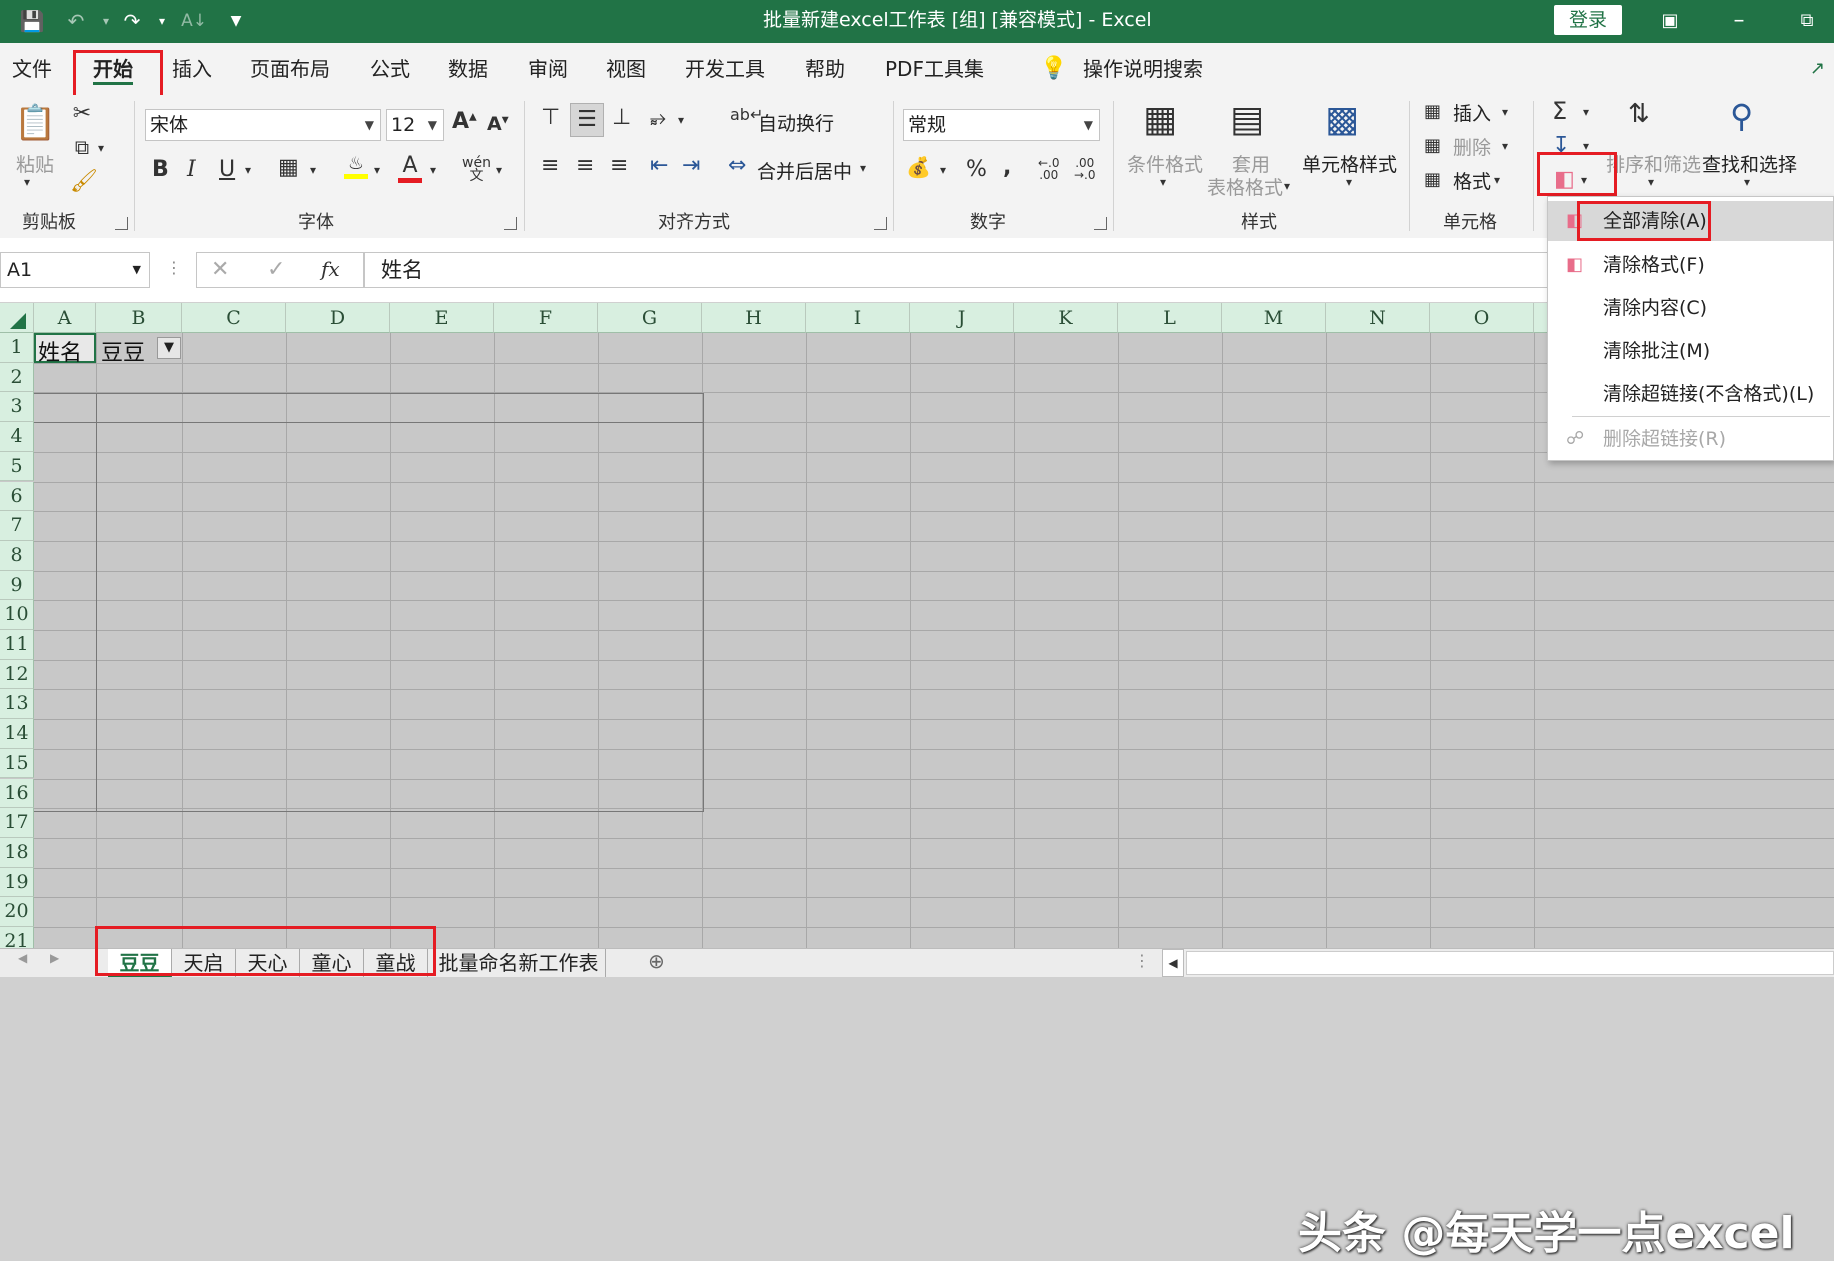 The width and height of the screenshot is (1834, 1261). What do you see at coordinates (410, 168) in the screenshot?
I see `font-color-icon: A` at bounding box center [410, 168].